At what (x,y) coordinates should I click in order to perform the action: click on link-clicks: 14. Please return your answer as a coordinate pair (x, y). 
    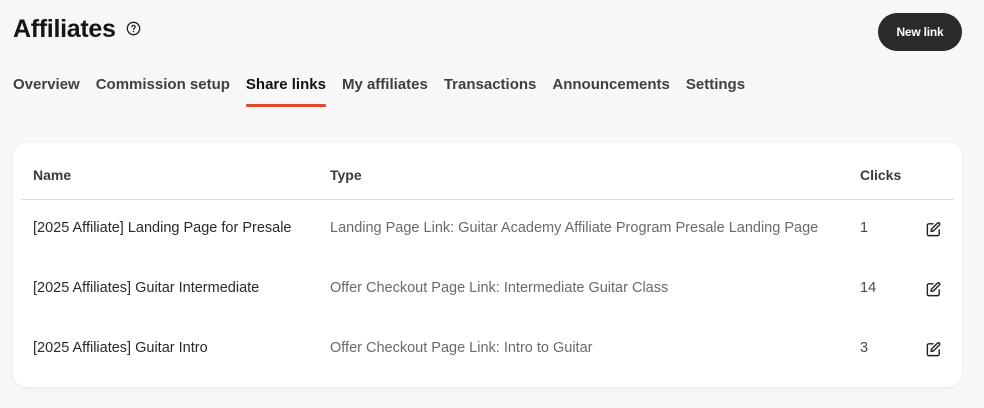
    Looking at the image, I should click on (868, 288).